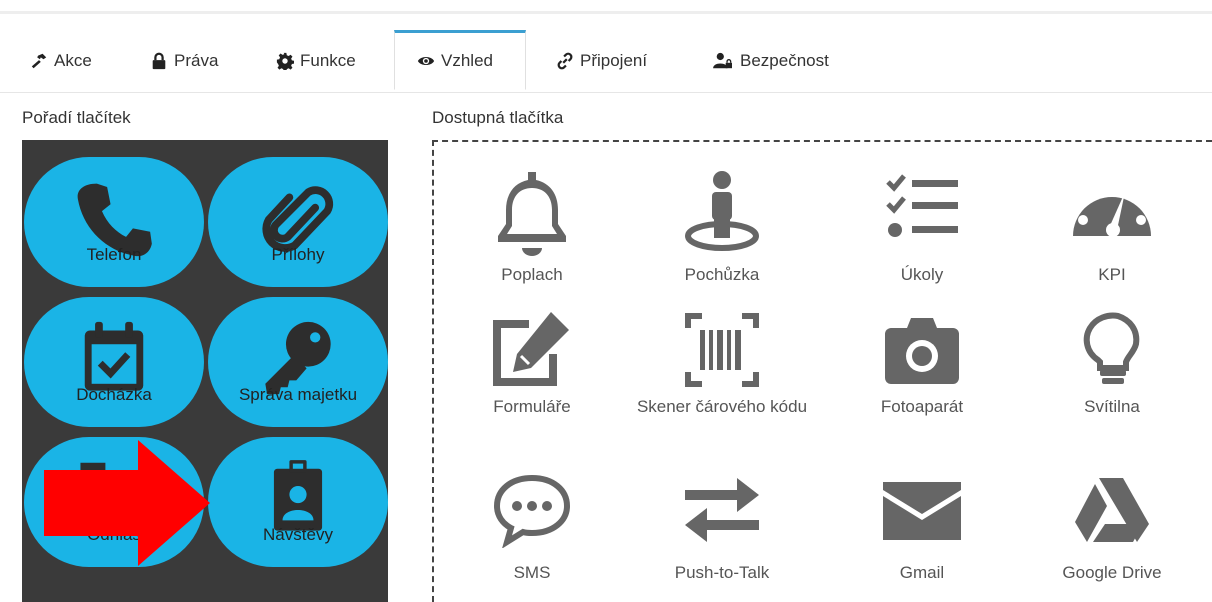 The width and height of the screenshot is (1212, 602). Describe the element at coordinates (114, 394) in the screenshot. I see `order-button-label: Docházka` at that location.